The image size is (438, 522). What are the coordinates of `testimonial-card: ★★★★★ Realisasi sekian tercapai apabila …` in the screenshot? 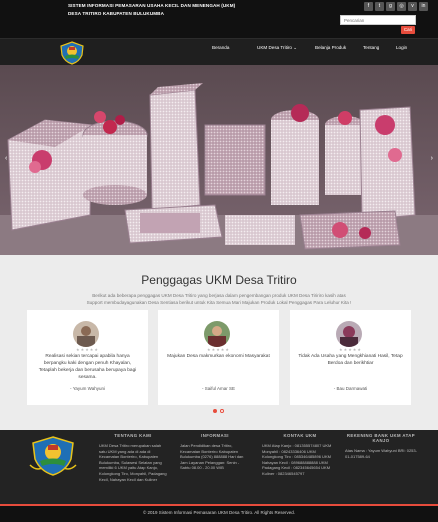 It's located at (87, 357).